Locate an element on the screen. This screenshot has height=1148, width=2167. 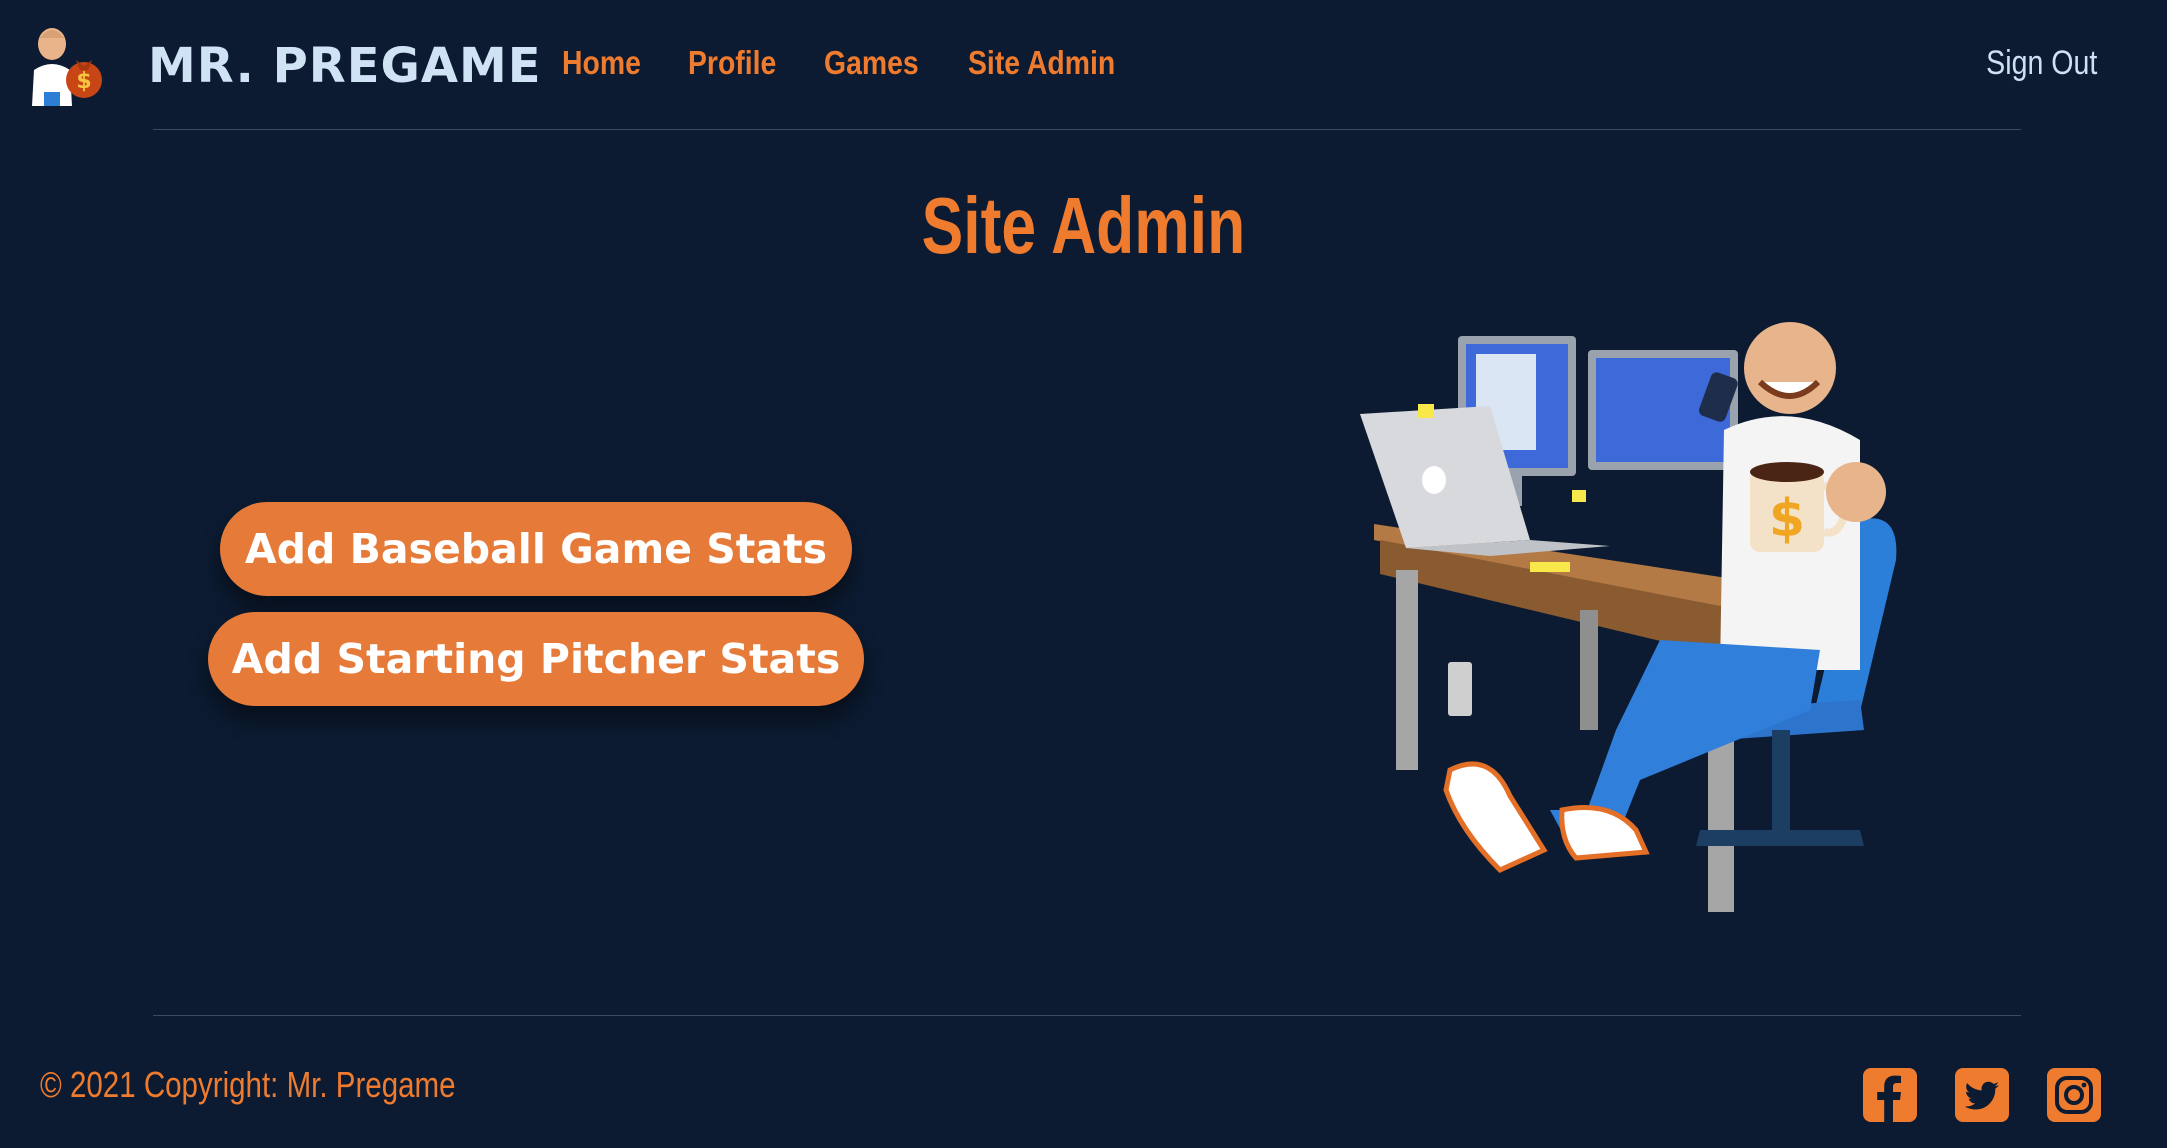
copyright-text: © 2021 Copyright: Mr. Pregame is located at coordinates (293, 1085).